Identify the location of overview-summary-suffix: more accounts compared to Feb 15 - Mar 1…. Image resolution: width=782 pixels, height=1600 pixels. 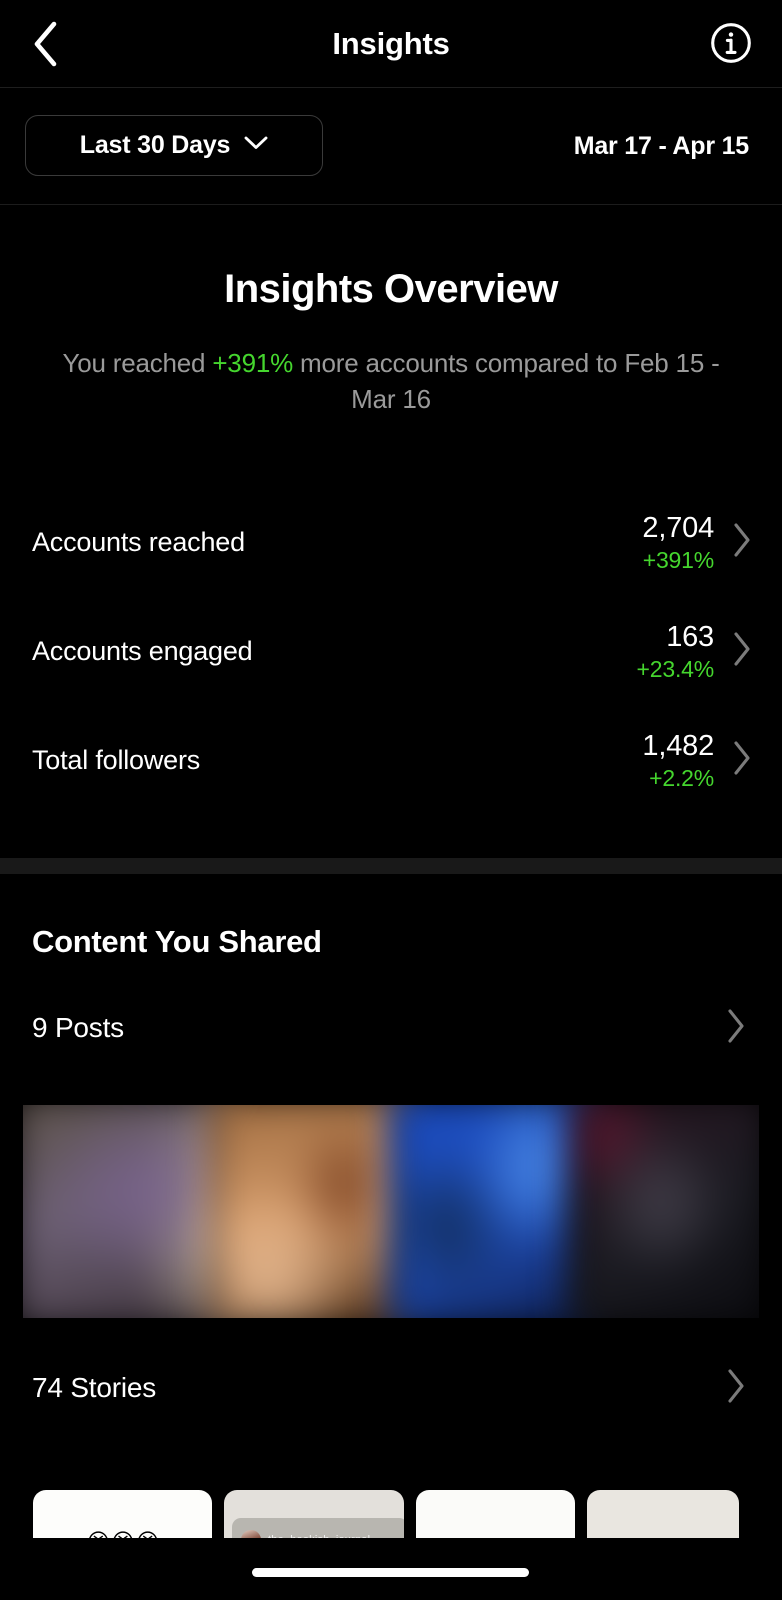
(506, 381).